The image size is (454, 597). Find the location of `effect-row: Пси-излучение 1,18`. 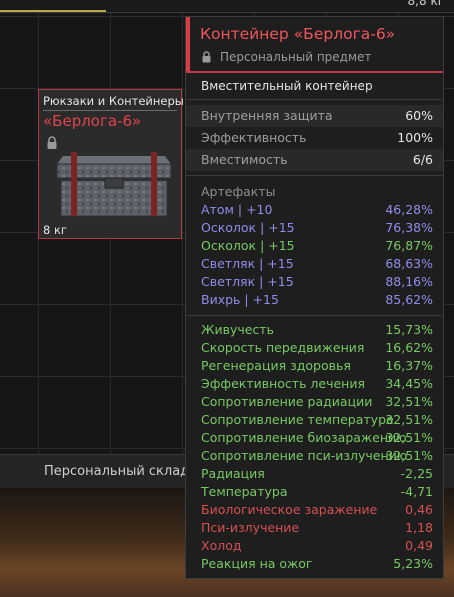

effect-row: Пси-излучение 1,18 is located at coordinates (314, 528).